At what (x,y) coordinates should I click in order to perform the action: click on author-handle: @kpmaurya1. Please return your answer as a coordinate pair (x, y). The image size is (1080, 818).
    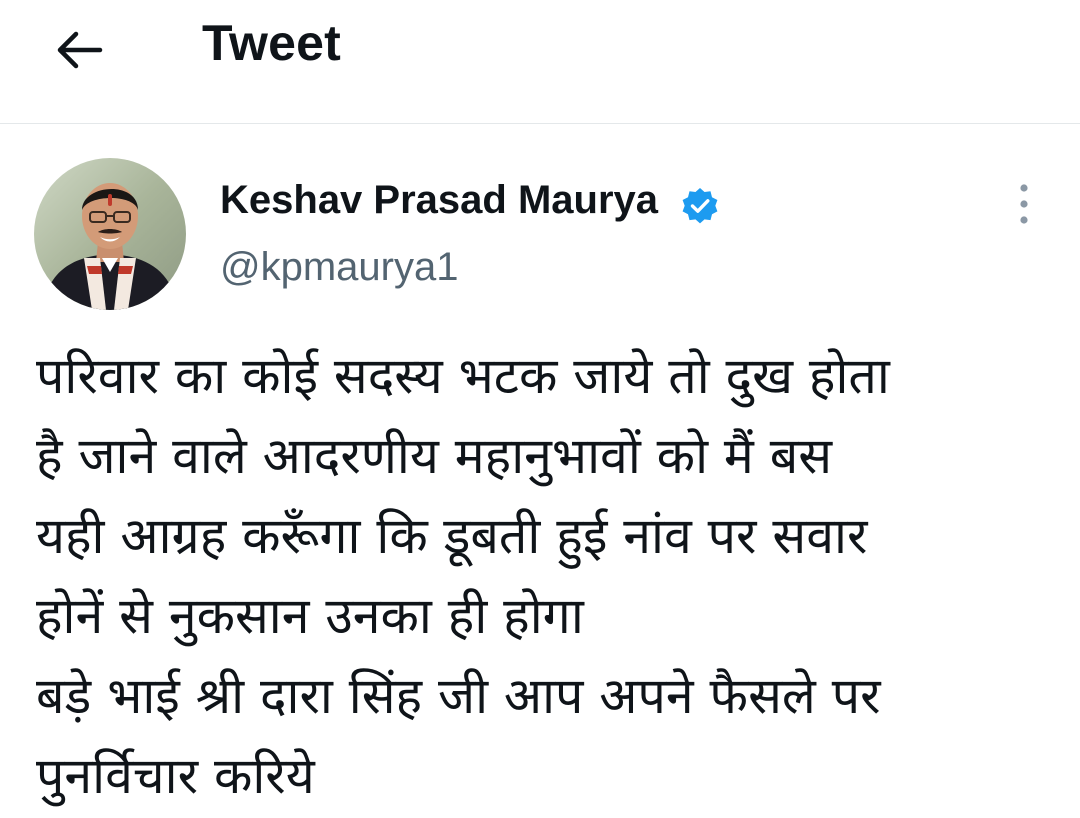
    Looking at the image, I should click on (339, 267).